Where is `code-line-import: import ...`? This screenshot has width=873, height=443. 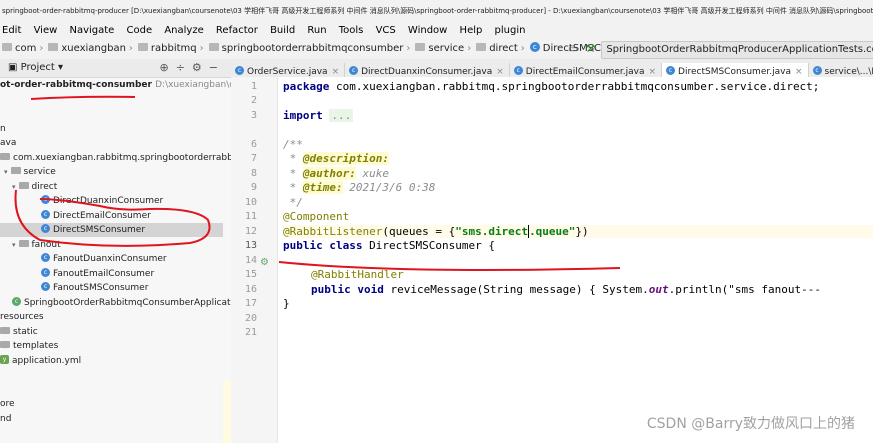
code-line-import: import ... is located at coordinates (318, 115).